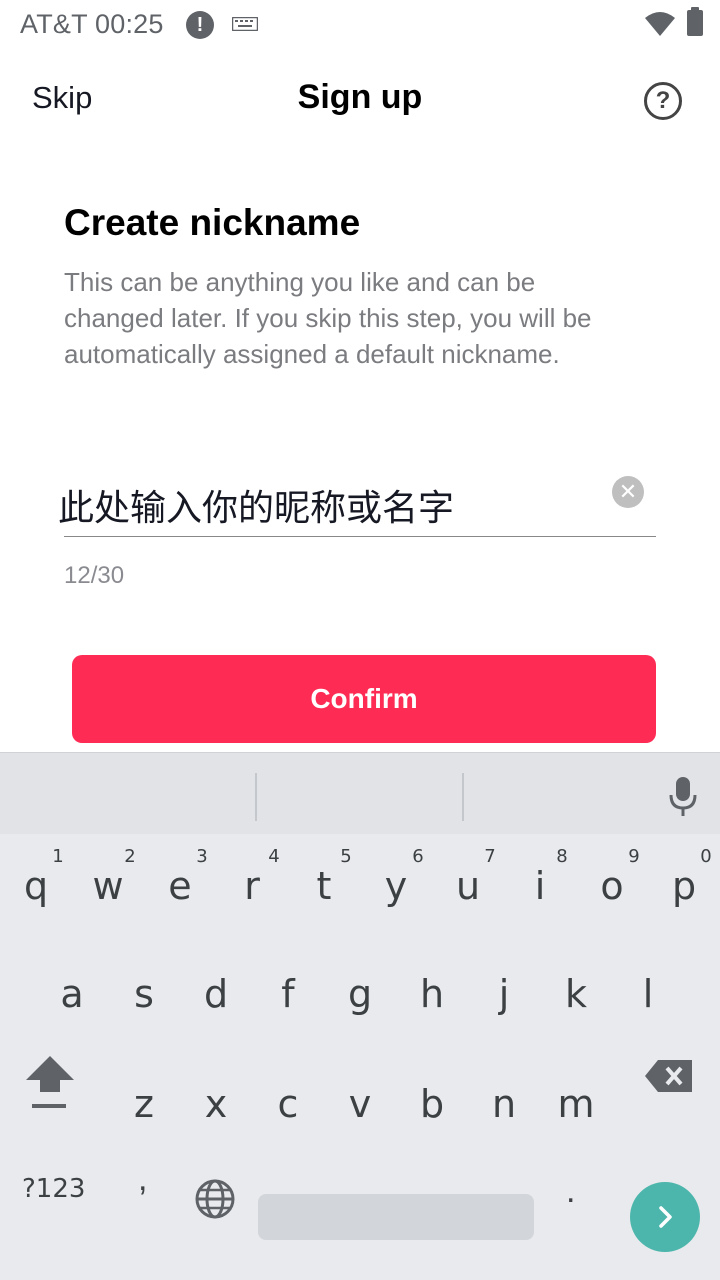 The height and width of the screenshot is (1280, 720). I want to click on key-letter: g, so click(360, 994).